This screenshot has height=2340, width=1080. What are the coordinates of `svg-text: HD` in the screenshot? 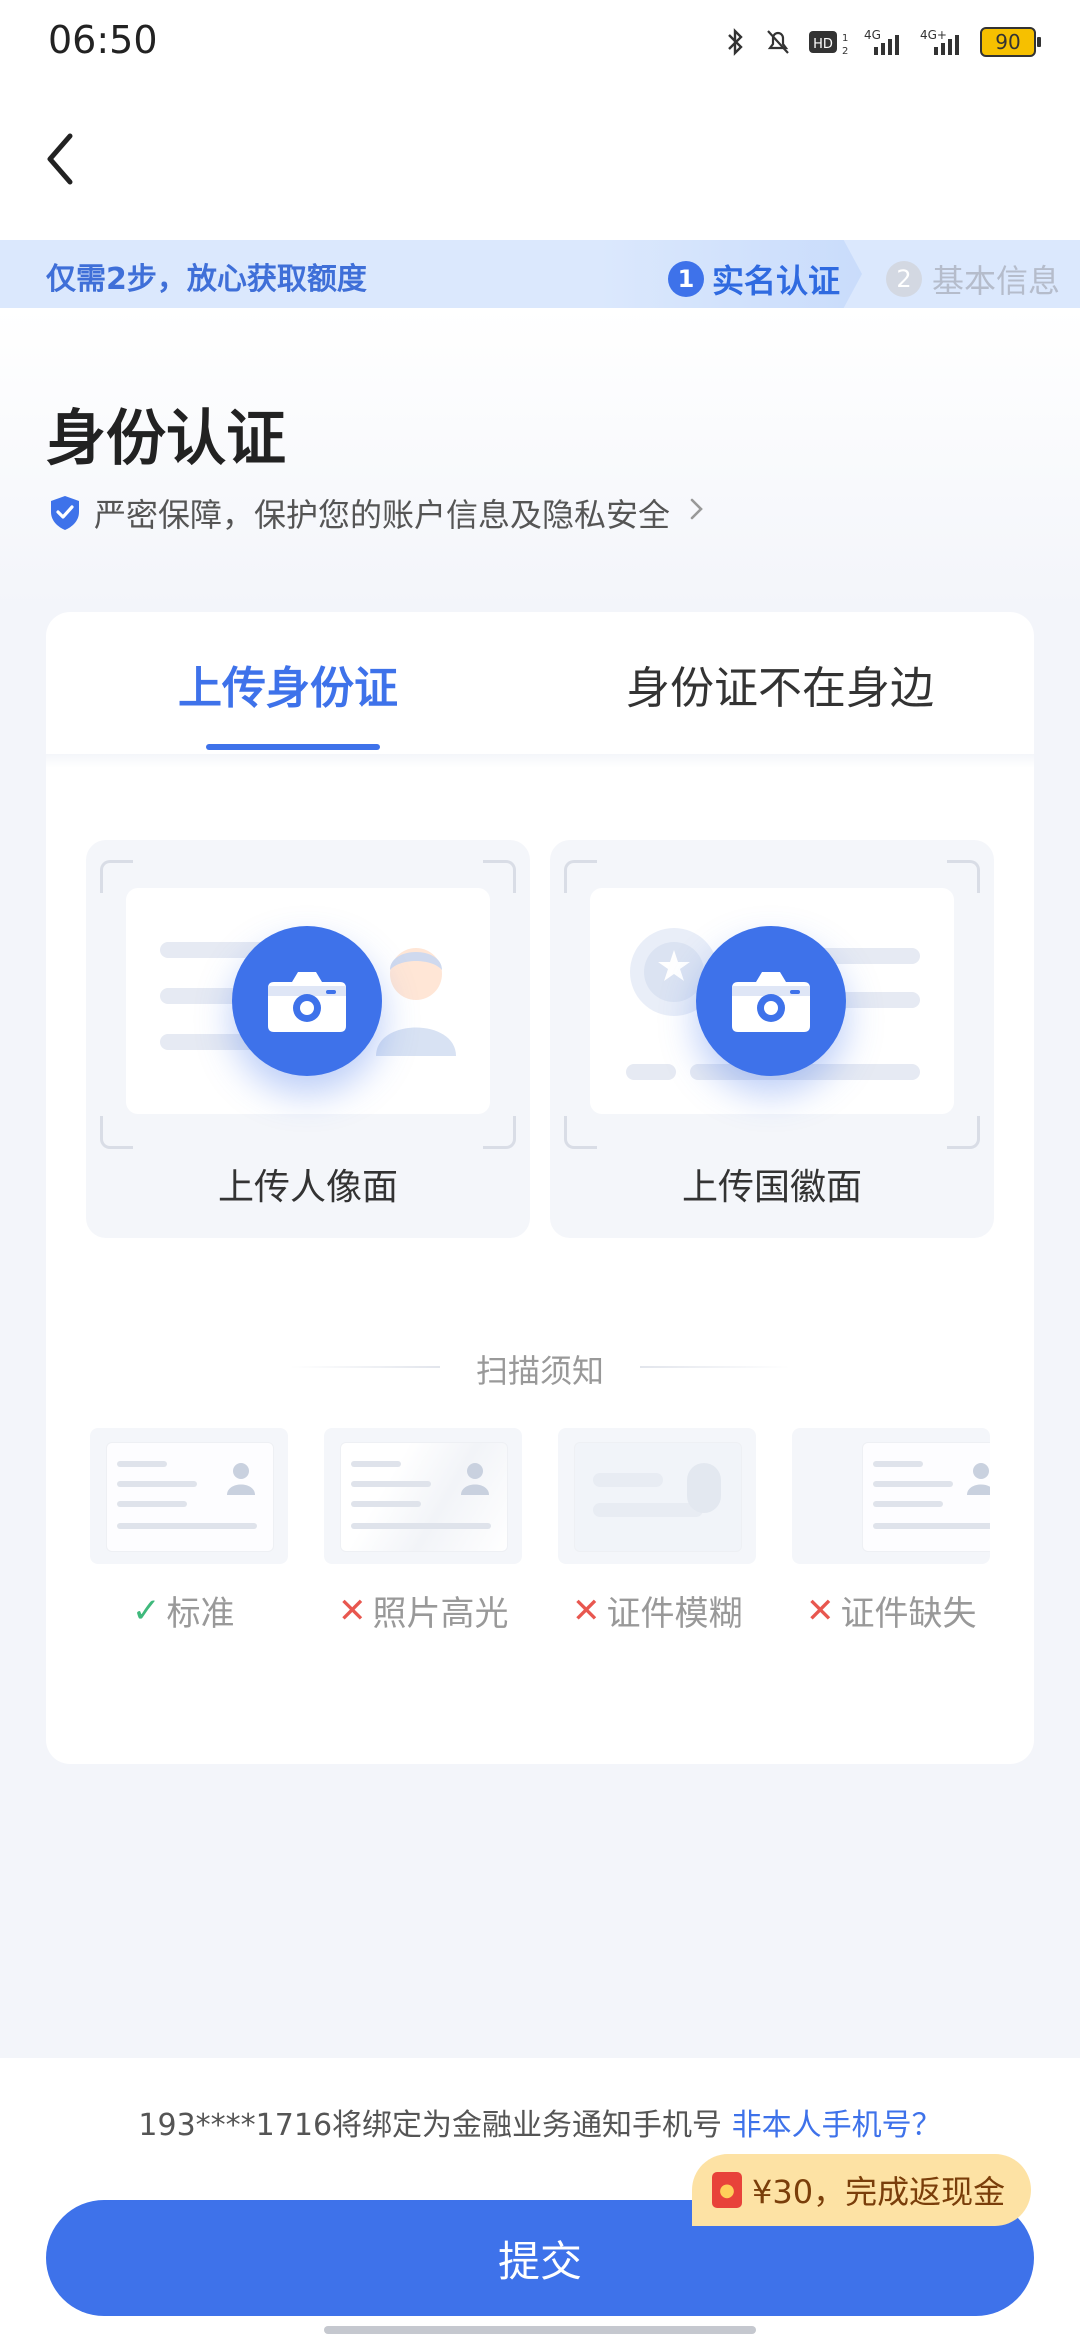 It's located at (823, 44).